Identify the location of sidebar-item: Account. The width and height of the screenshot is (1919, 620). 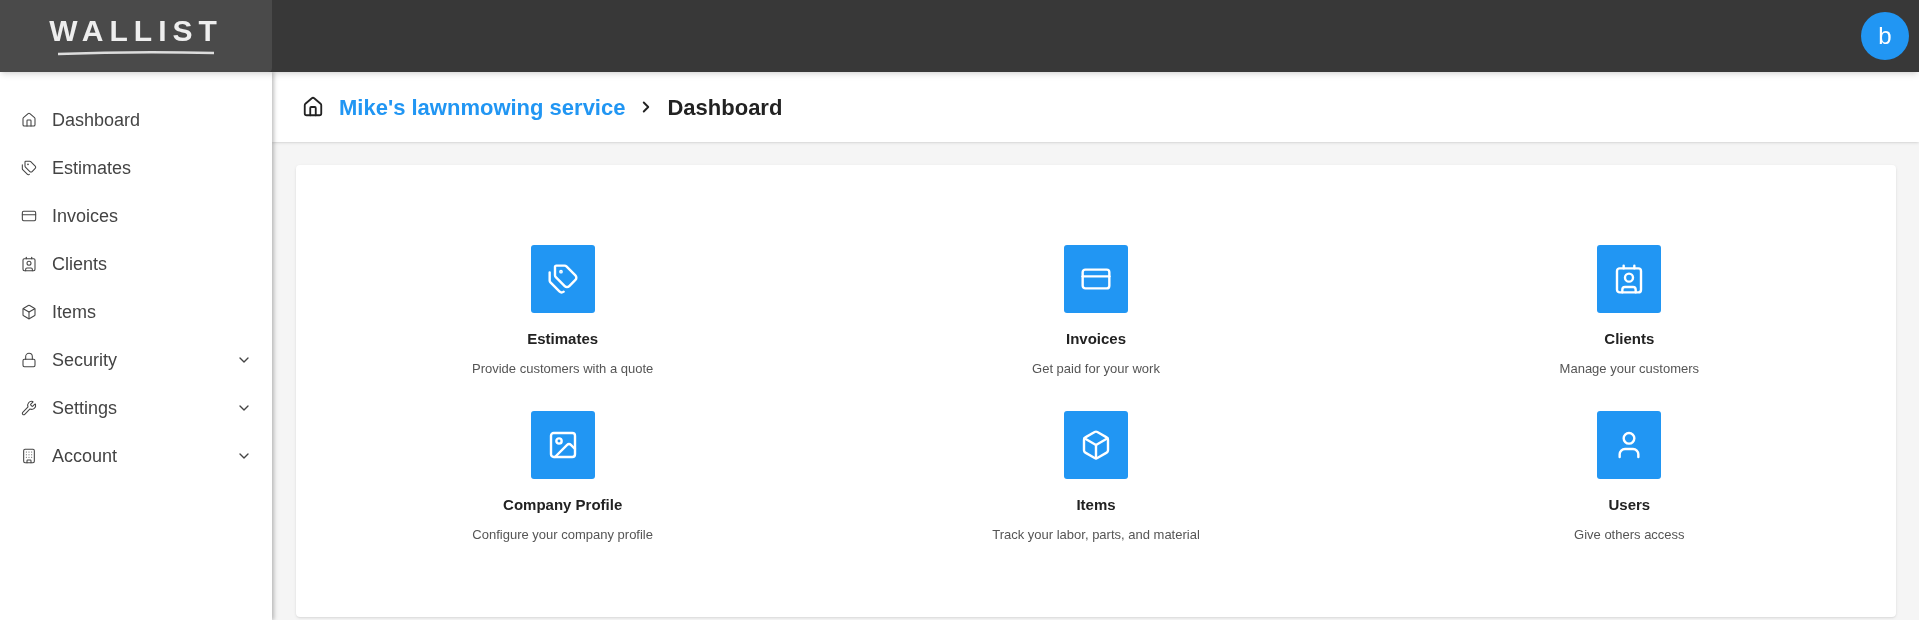
(136, 456).